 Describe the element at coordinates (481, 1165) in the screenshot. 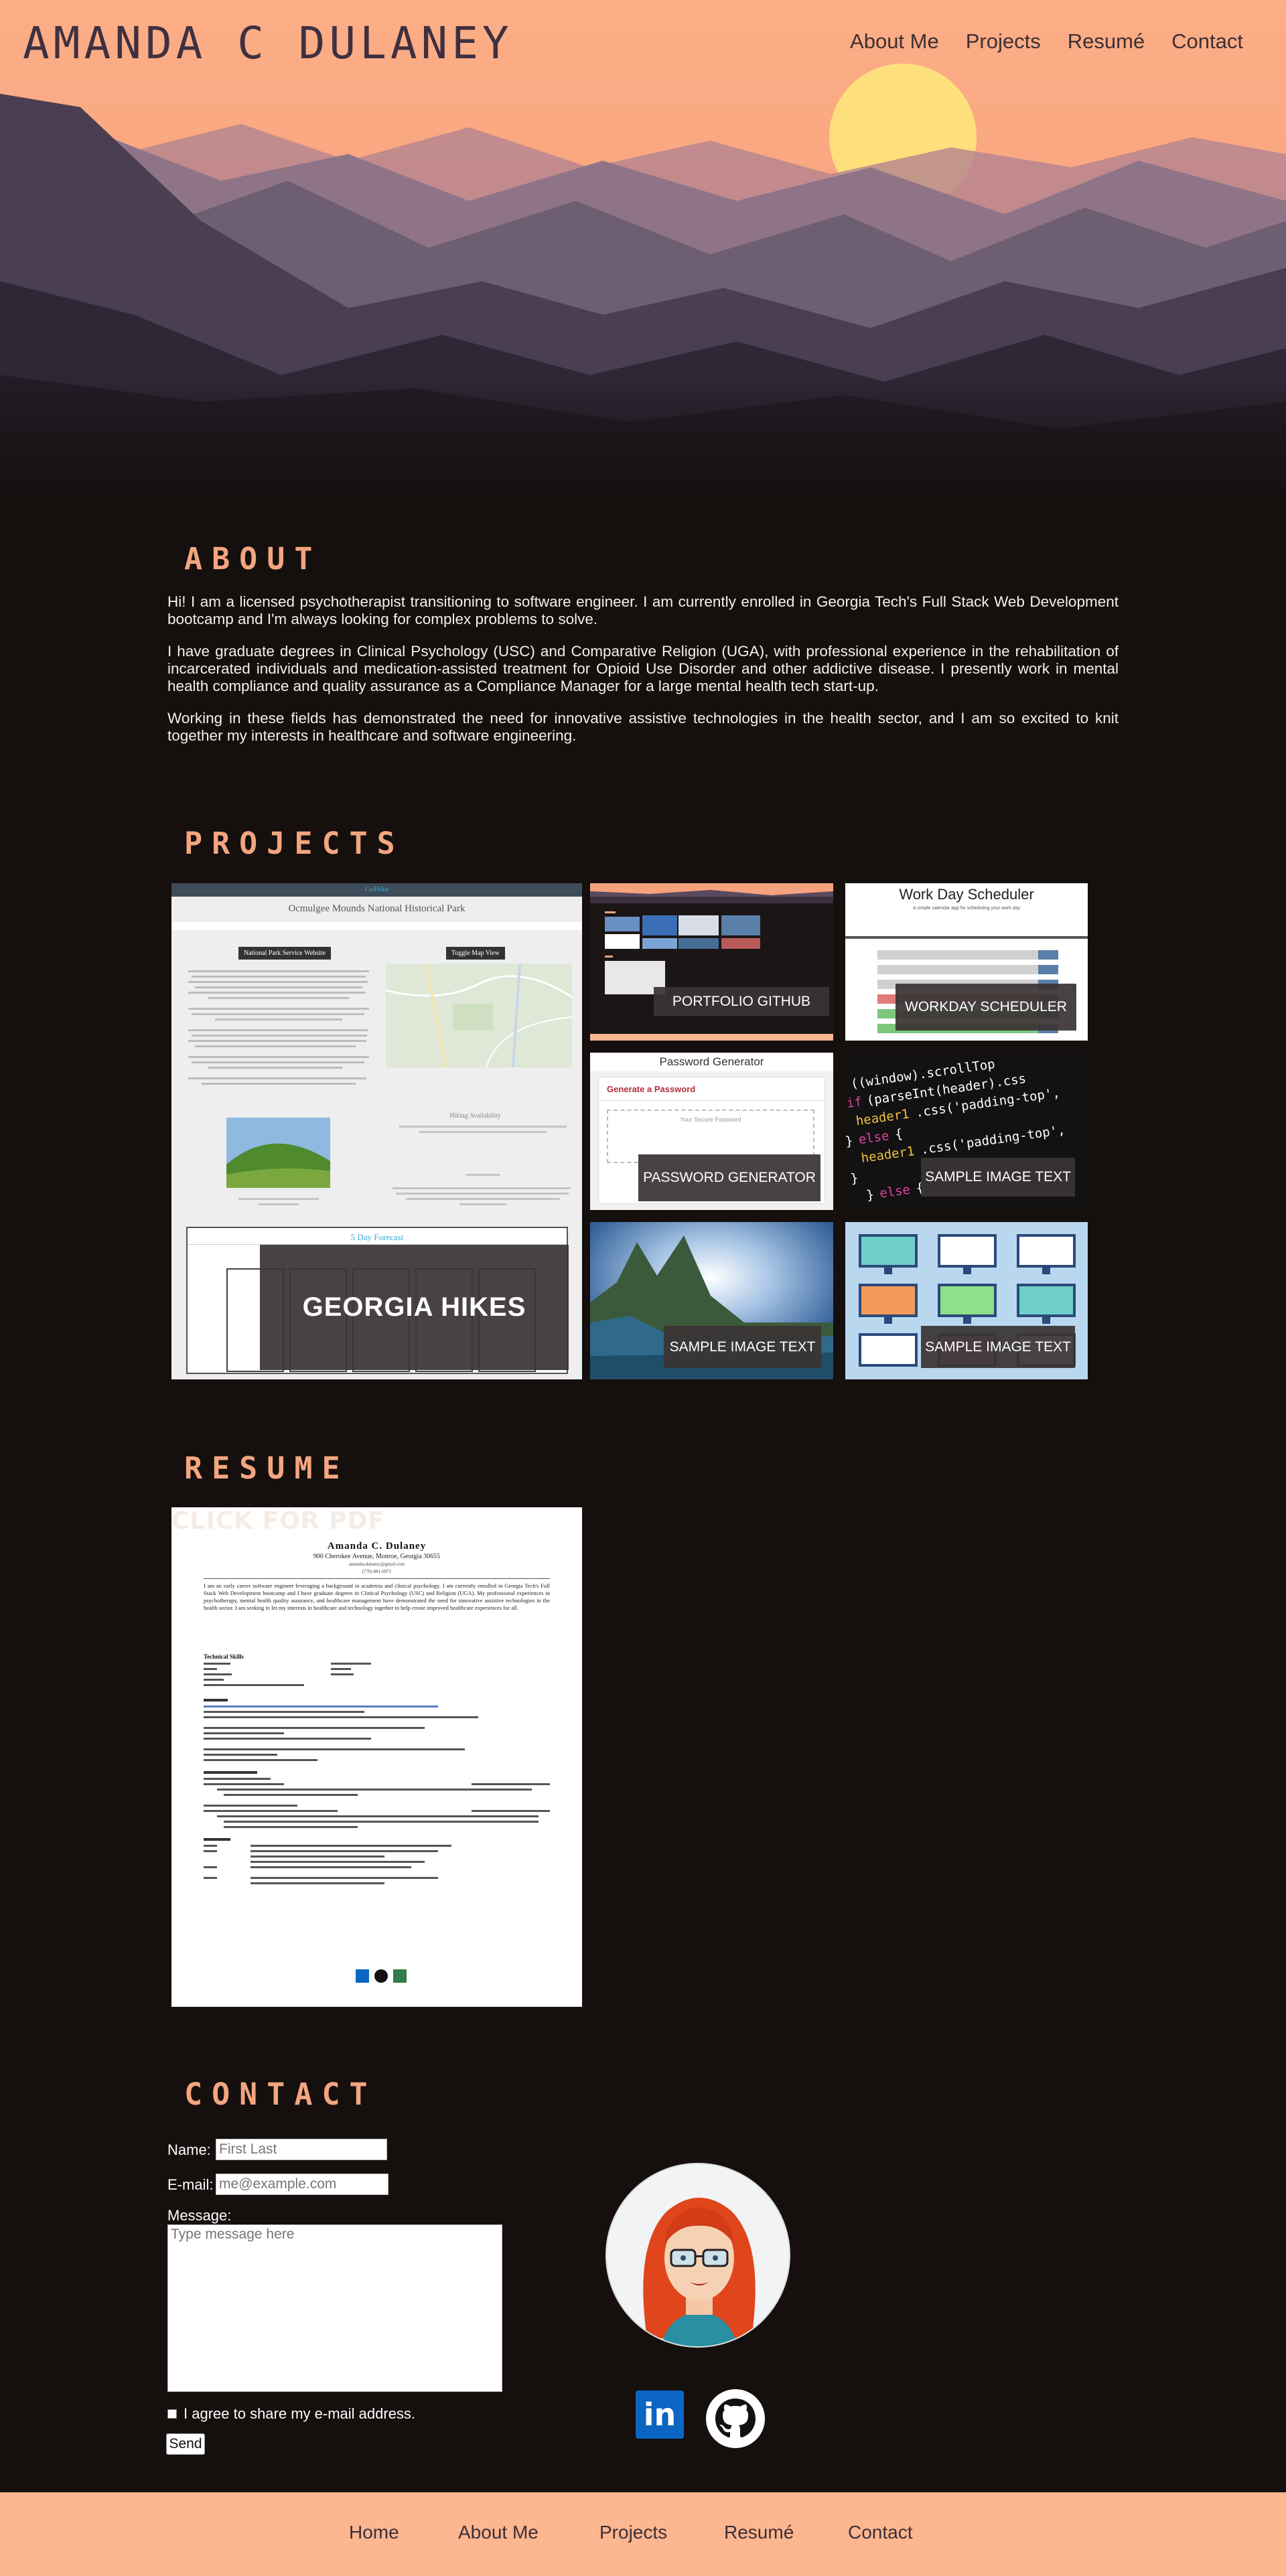

I see `hiking-details-text` at that location.